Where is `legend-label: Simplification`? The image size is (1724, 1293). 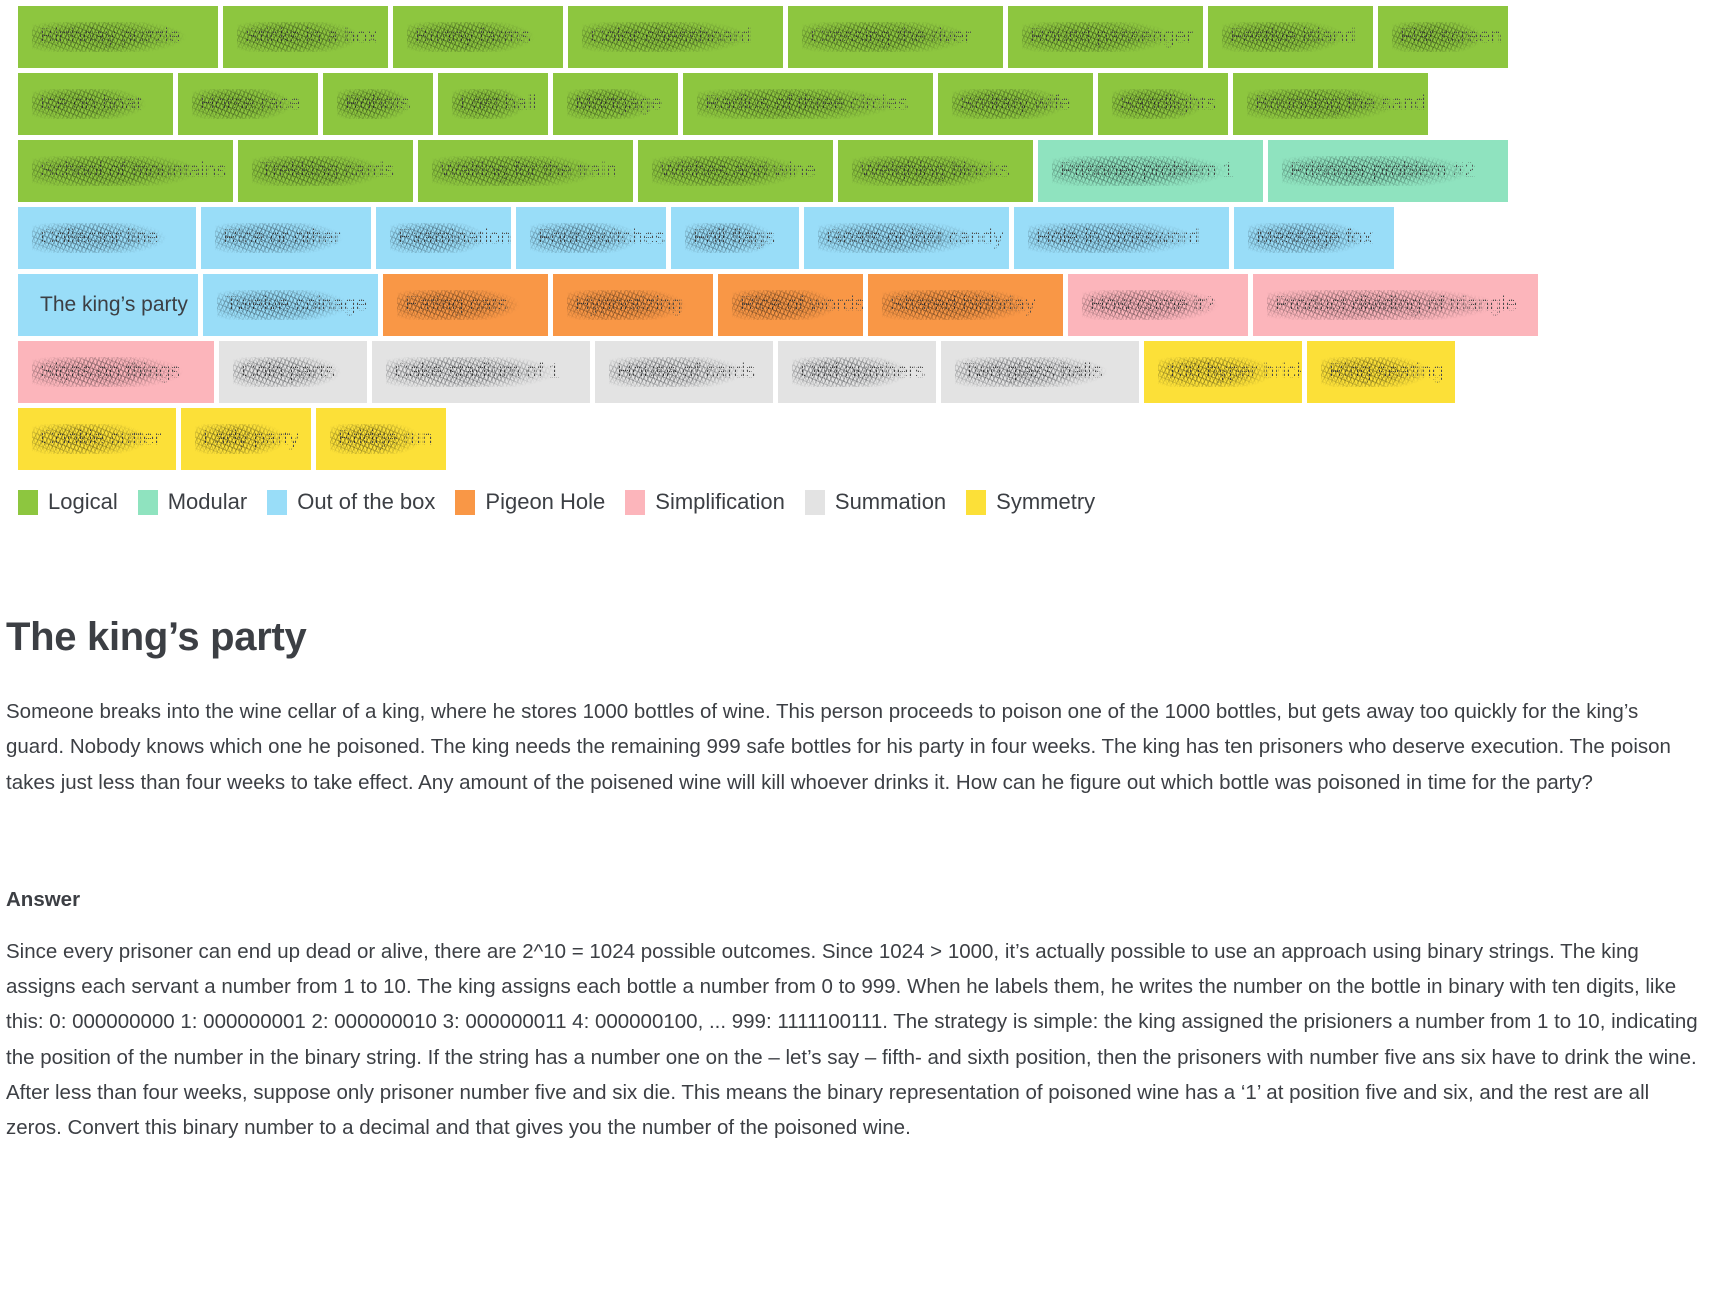 legend-label: Simplification is located at coordinates (720, 501).